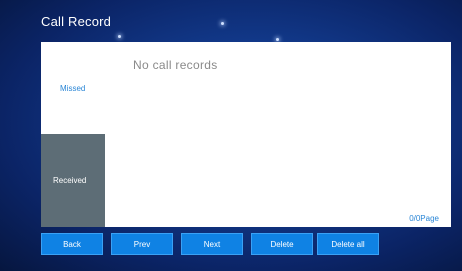  I want to click on page-indicator: 0/0Page, so click(424, 218).